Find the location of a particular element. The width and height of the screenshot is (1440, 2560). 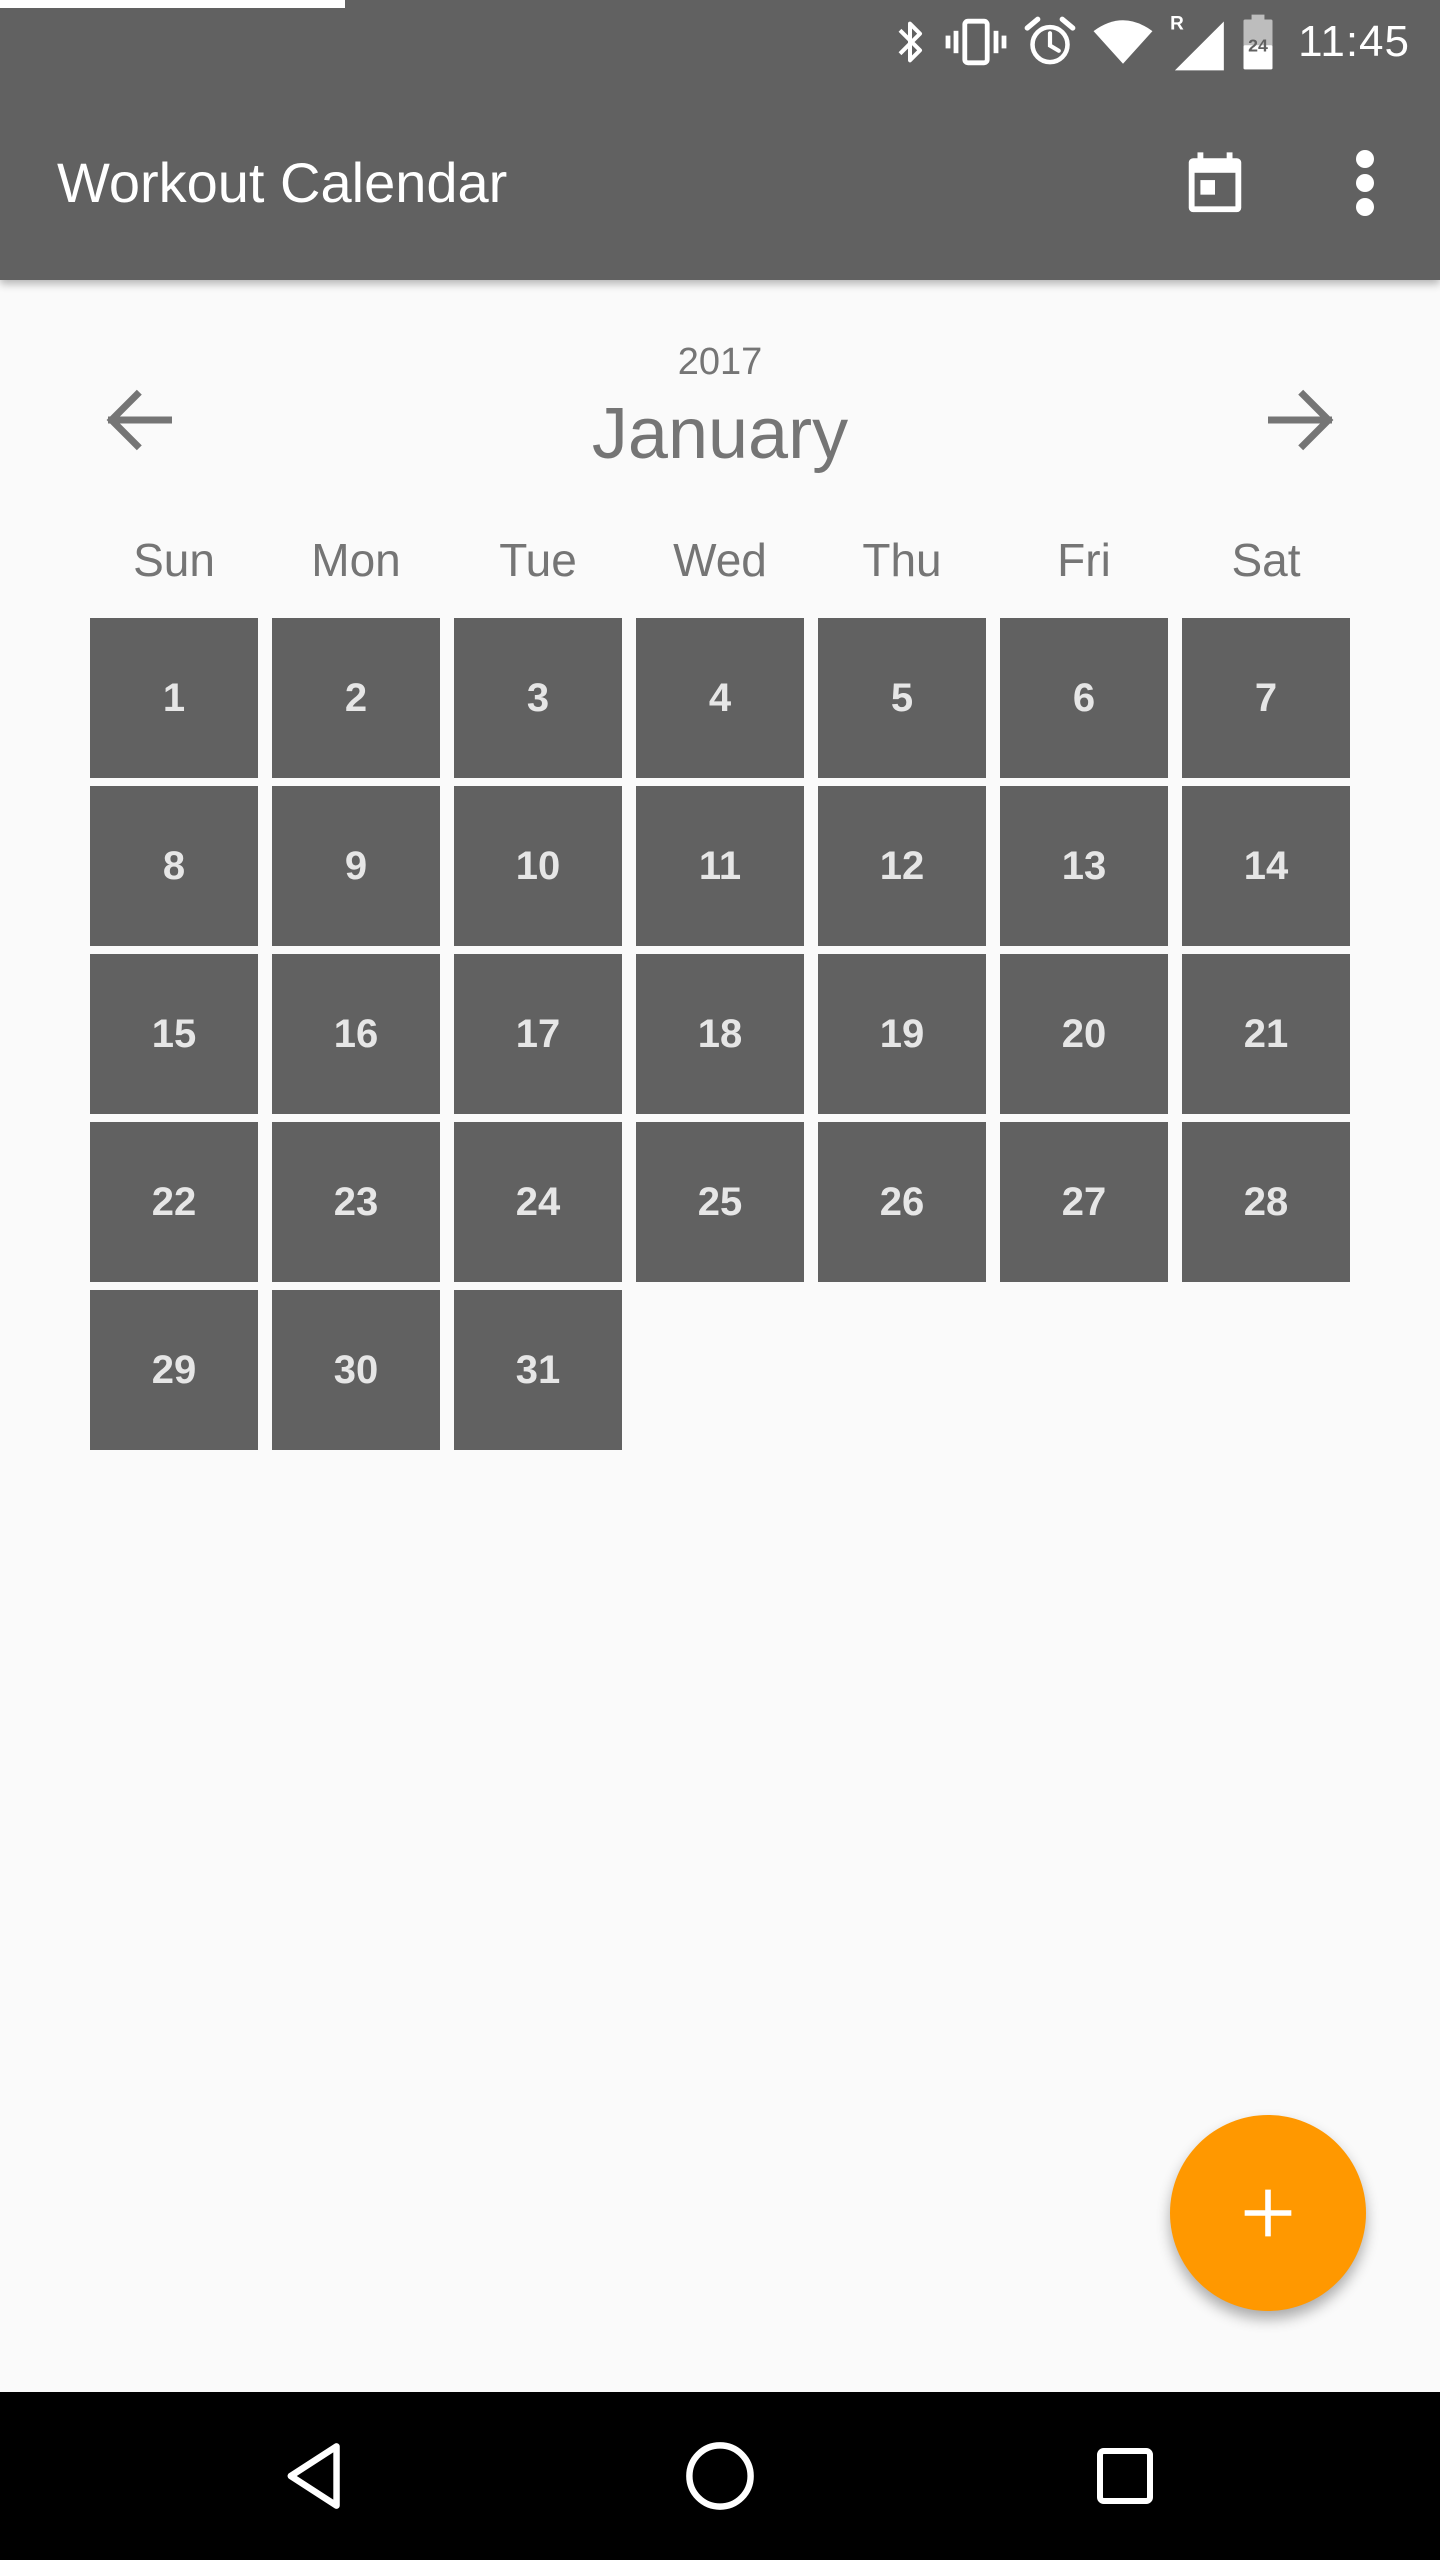

back-icon is located at coordinates (313, 2476).